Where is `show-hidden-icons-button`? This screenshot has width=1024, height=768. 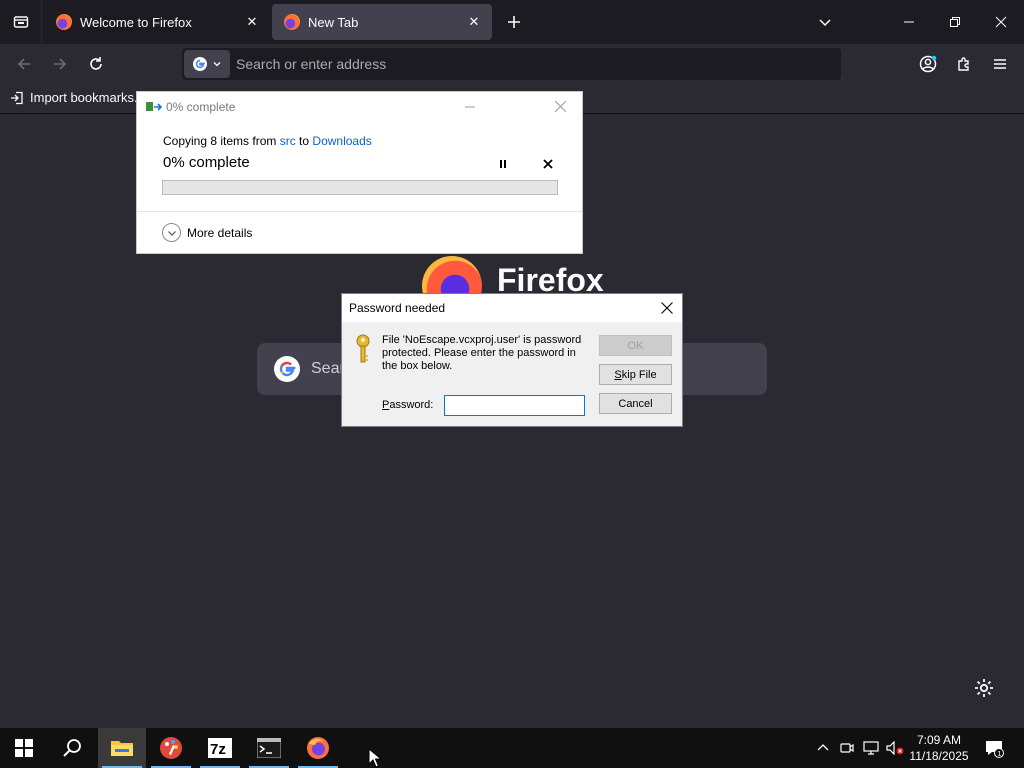 show-hidden-icons-button is located at coordinates (823, 748).